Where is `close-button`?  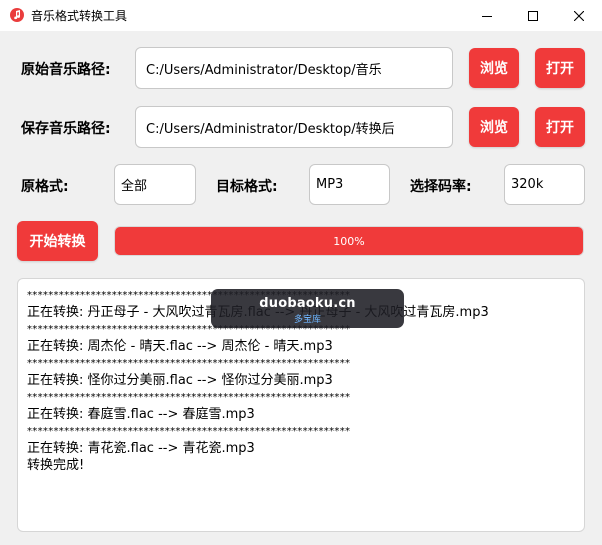 close-button is located at coordinates (579, 15).